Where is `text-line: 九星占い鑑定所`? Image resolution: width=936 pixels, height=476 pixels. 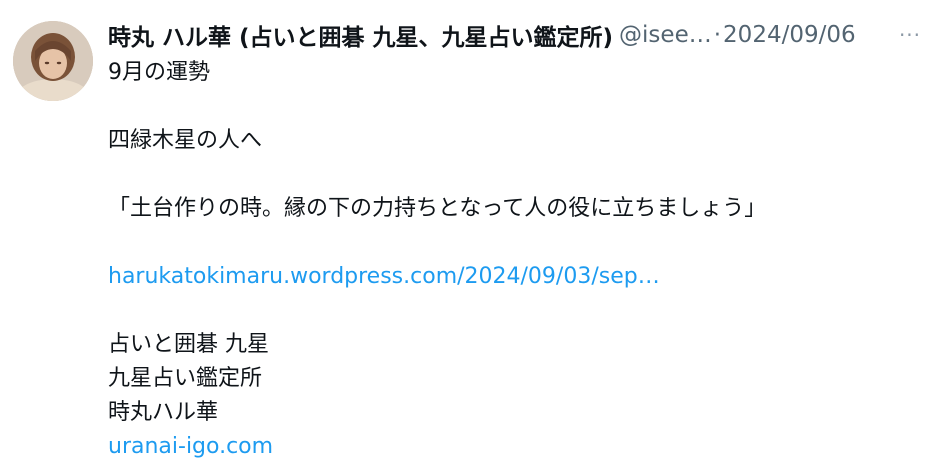 text-line: 九星占い鑑定所 is located at coordinates (185, 378).